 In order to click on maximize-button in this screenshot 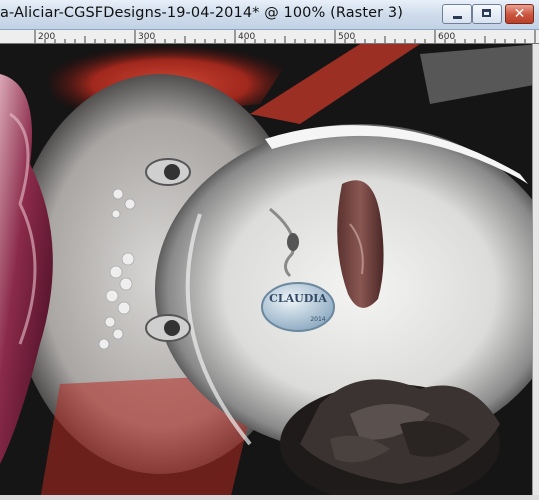, I will do `click(487, 14)`.